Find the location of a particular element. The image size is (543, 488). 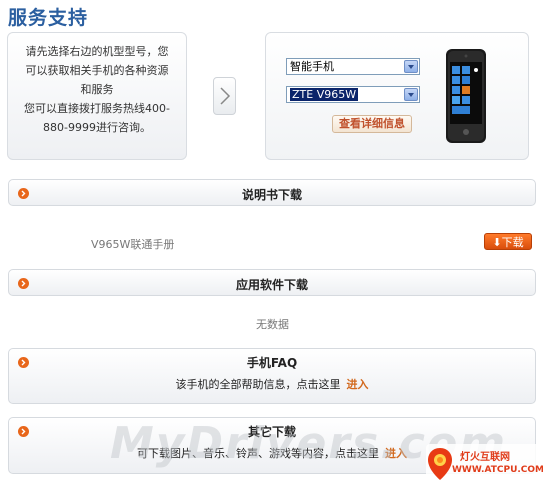

view-details-button: 查看详细信息 is located at coordinates (372, 124).